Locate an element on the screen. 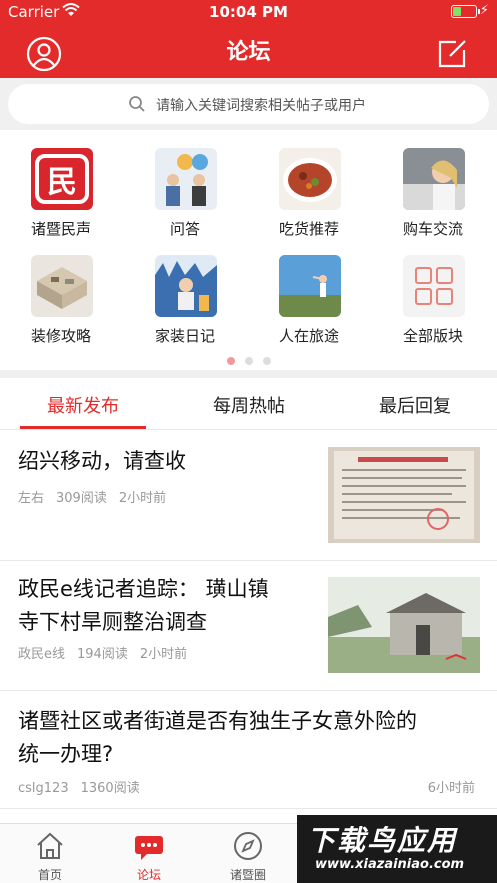 Image resolution: width=497 pixels, height=883 pixels. tabbar-label: 诸暨圈 is located at coordinates (247, 875).